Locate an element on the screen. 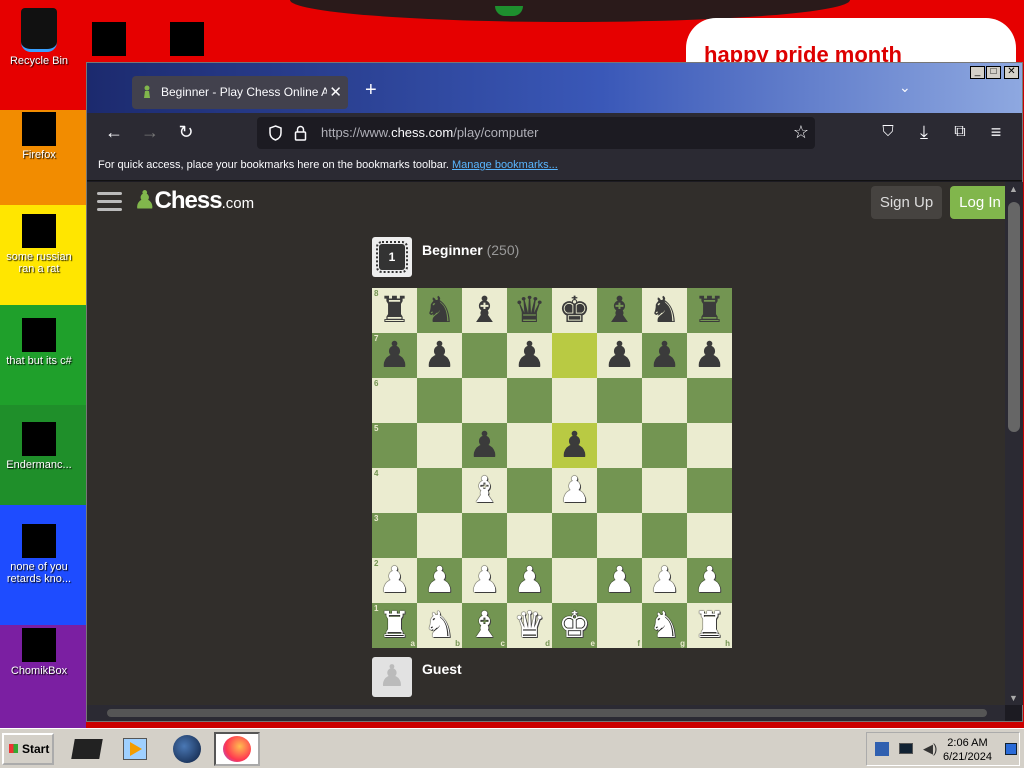 This screenshot has height=768, width=1024. square-a8: 8 ♜ is located at coordinates (394, 310).